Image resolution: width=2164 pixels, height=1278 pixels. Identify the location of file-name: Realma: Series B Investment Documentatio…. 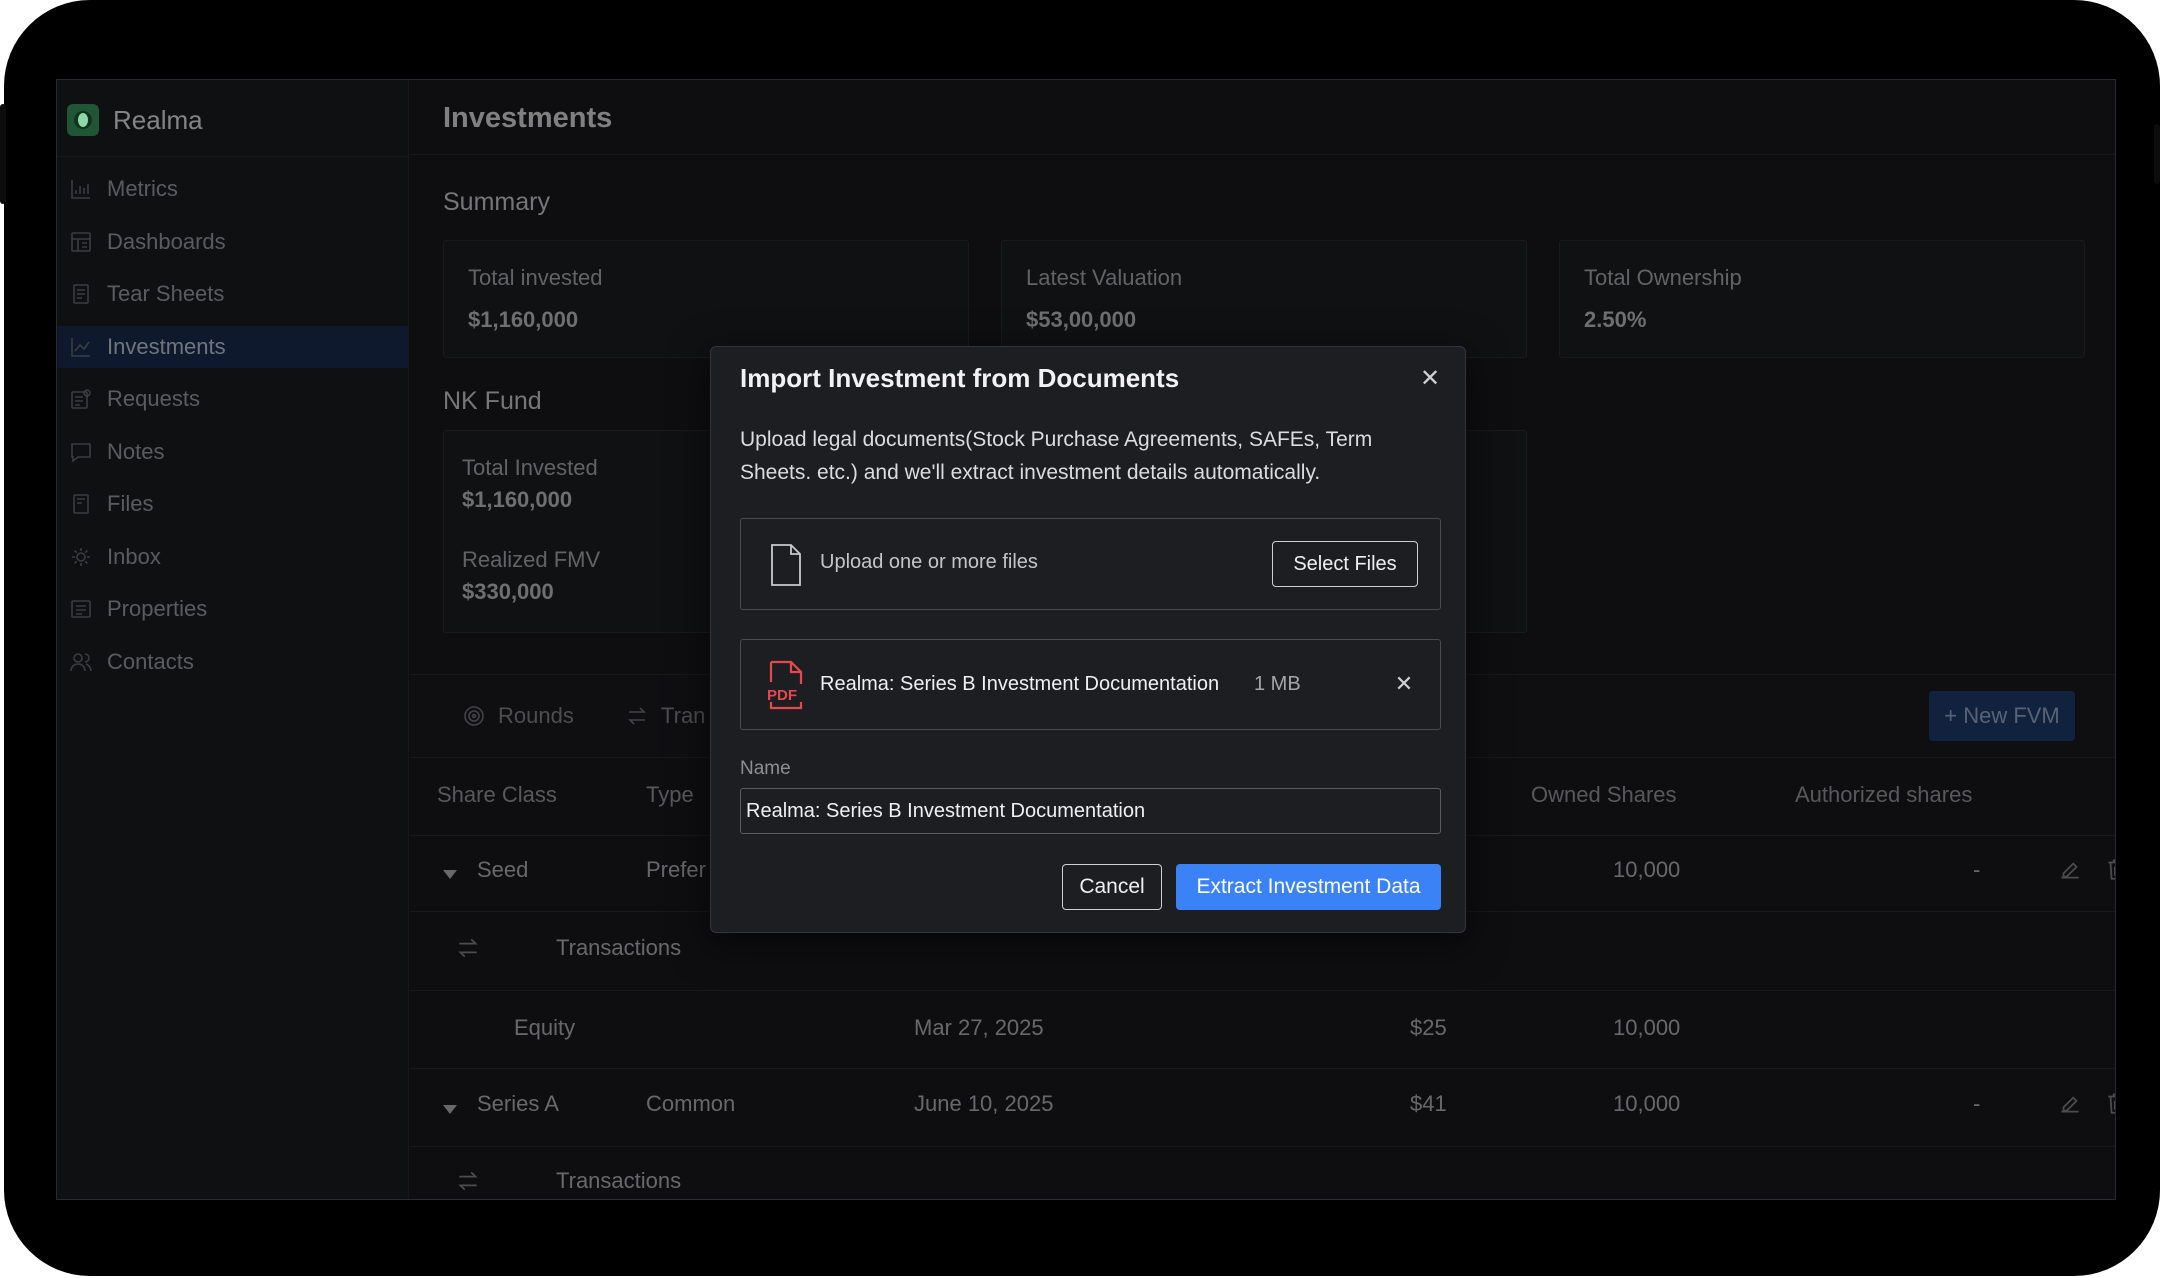
(1020, 684).